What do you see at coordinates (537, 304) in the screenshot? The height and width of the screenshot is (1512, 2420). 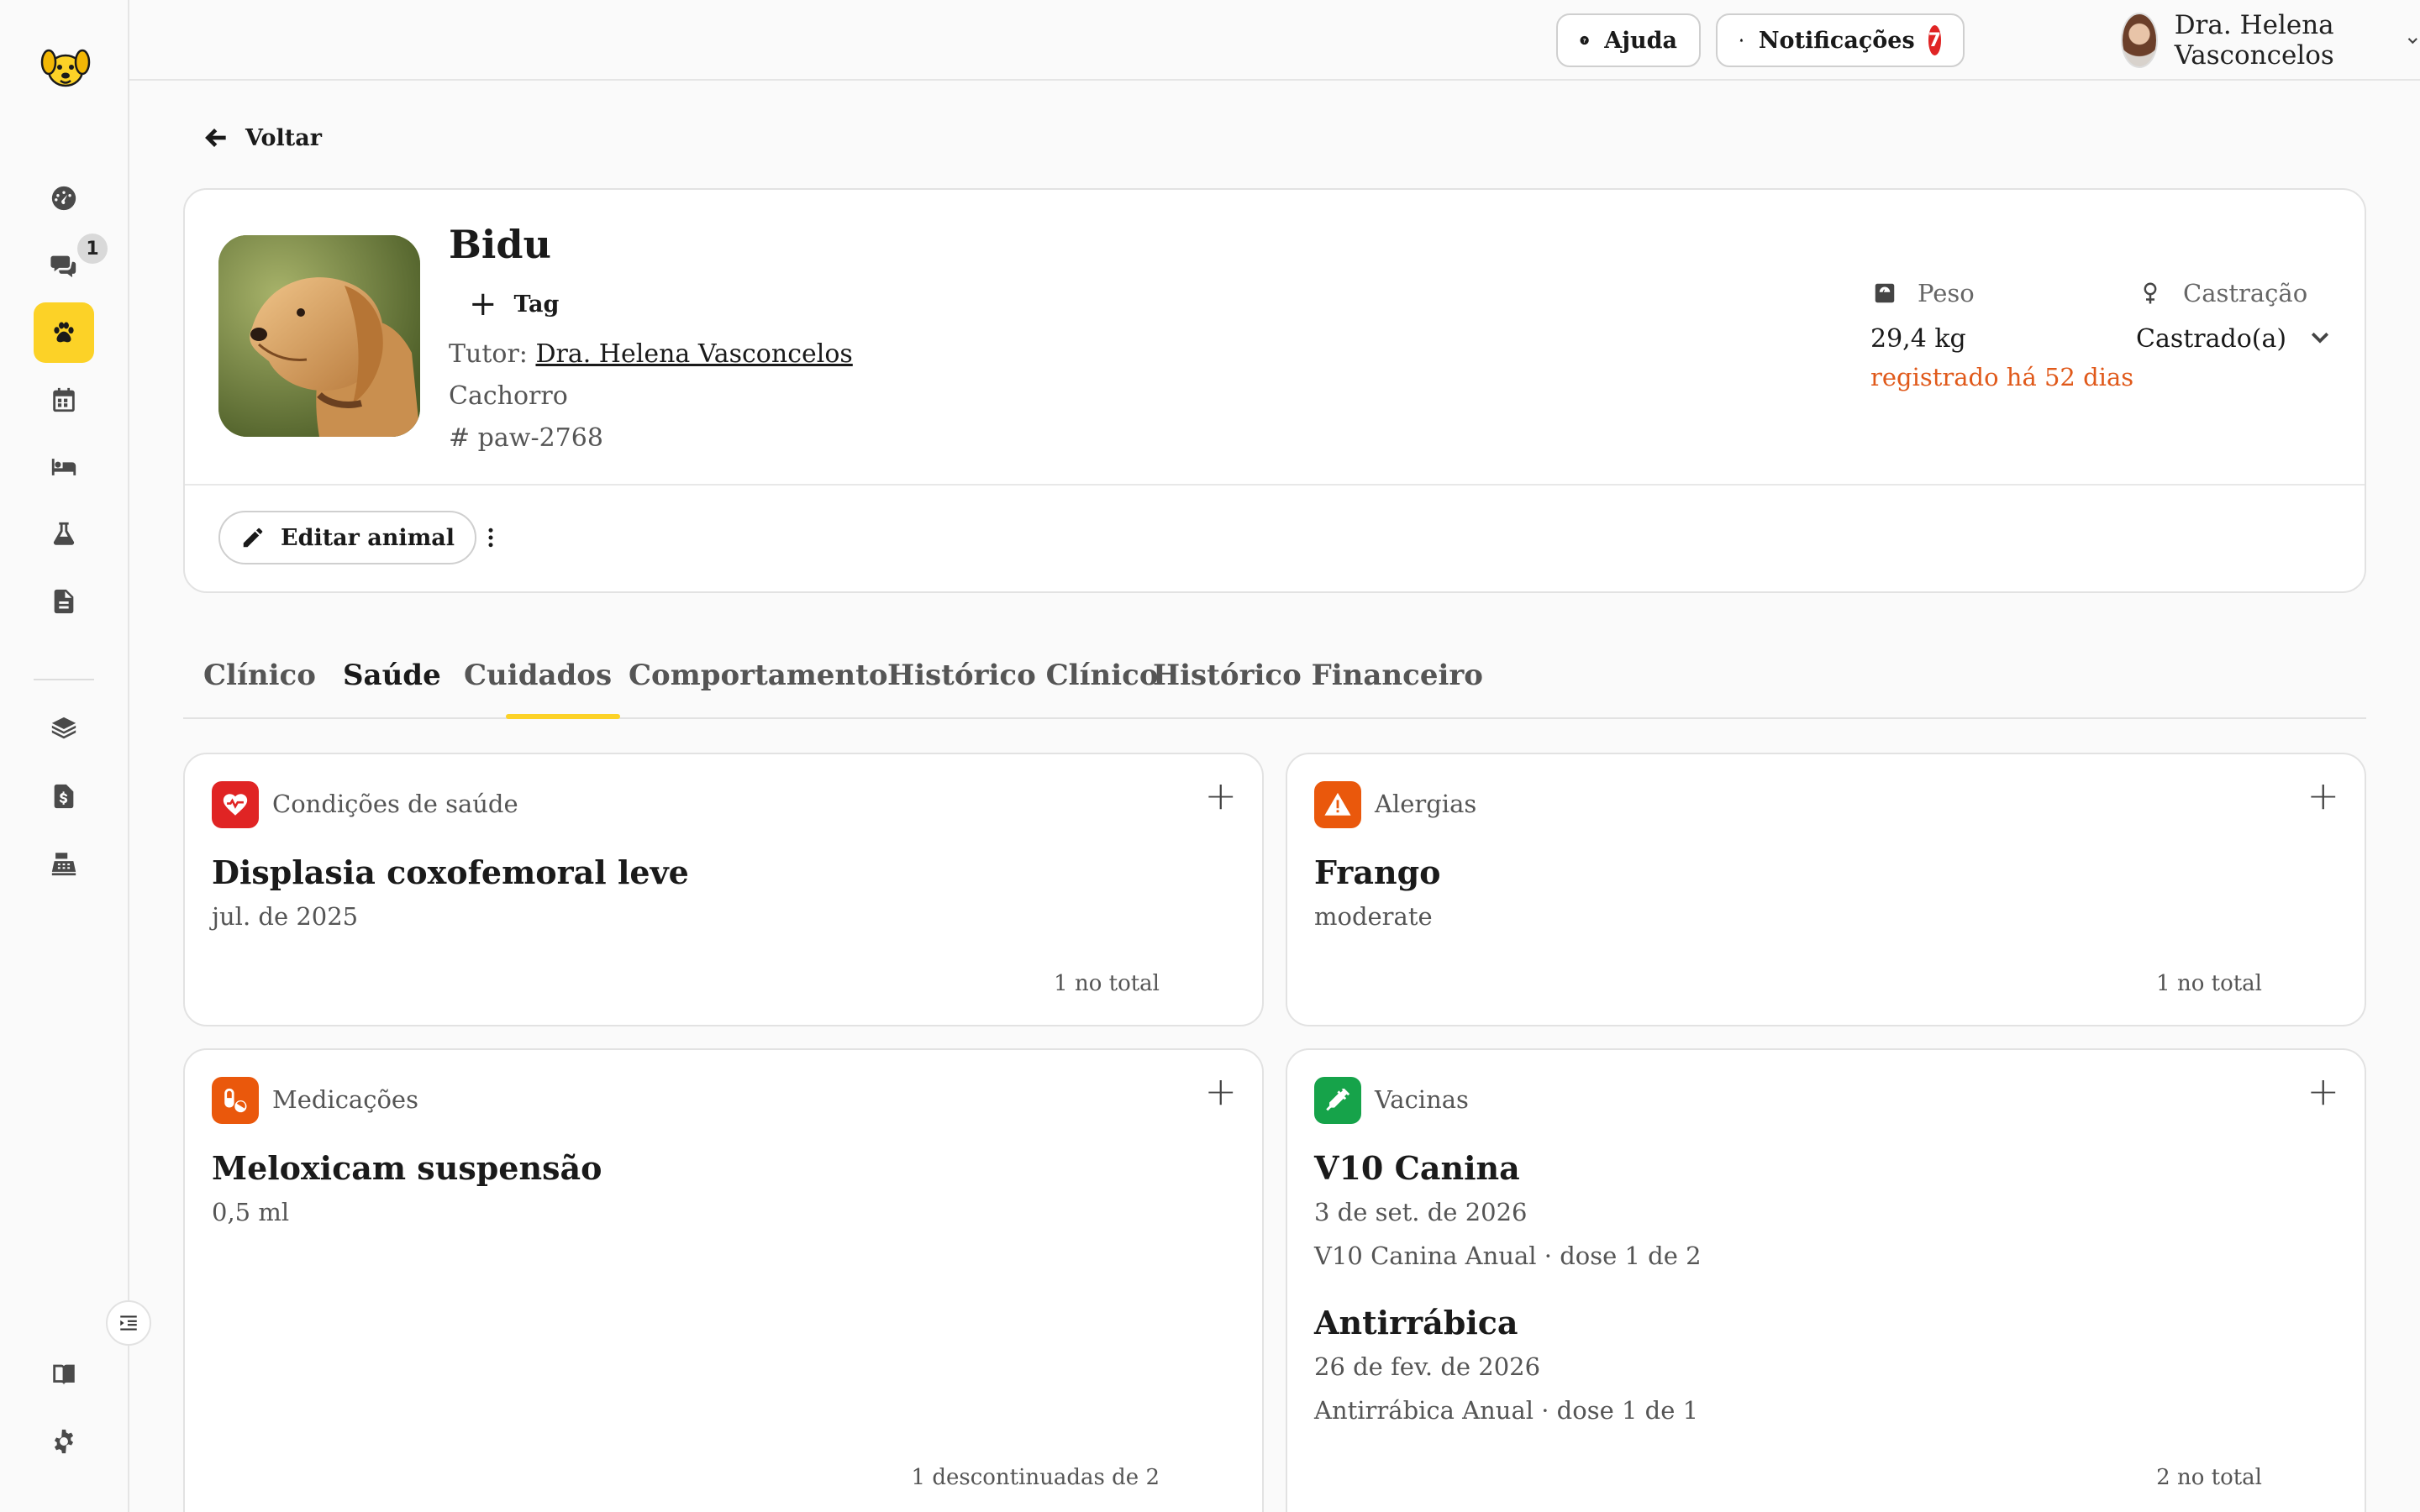 I see `tag-label: Tag` at bounding box center [537, 304].